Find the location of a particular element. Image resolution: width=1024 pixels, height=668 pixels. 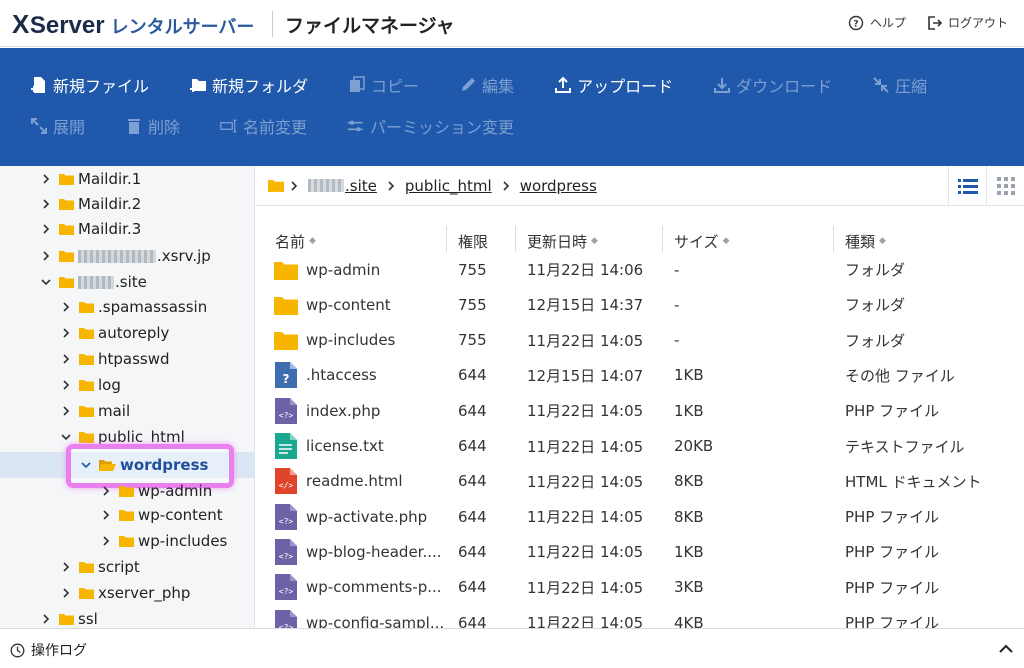

tree-item-wp-includes: wp-includes is located at coordinates (163, 541).